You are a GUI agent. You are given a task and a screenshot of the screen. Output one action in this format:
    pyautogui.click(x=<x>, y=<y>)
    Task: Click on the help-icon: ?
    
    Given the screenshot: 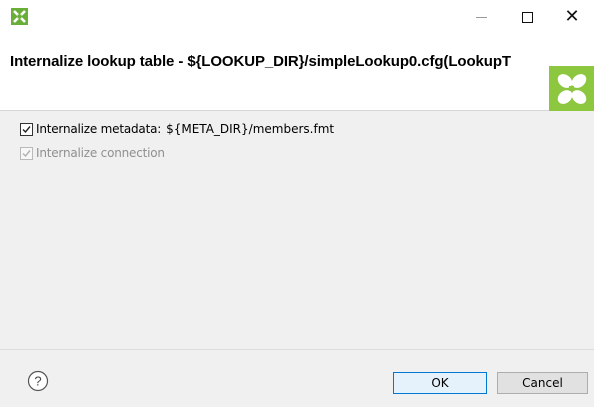 What is the action you would take?
    pyautogui.click(x=38, y=381)
    